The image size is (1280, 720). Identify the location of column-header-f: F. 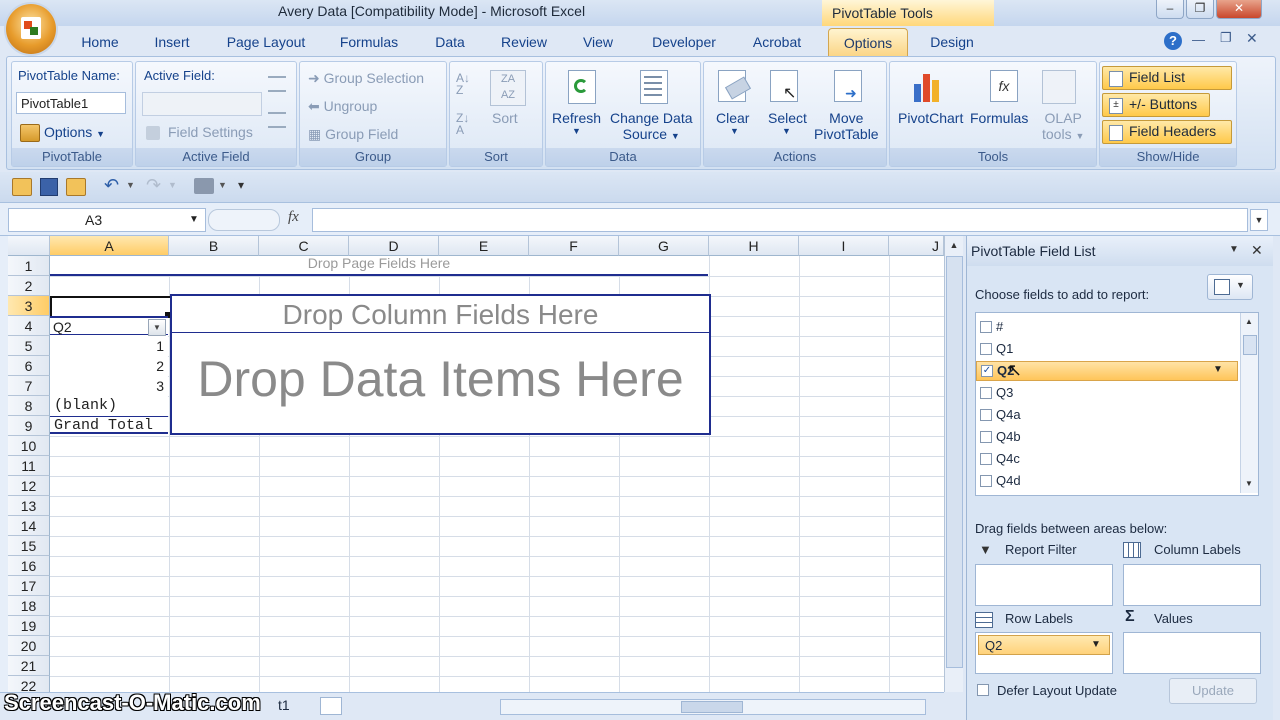
(574, 246).